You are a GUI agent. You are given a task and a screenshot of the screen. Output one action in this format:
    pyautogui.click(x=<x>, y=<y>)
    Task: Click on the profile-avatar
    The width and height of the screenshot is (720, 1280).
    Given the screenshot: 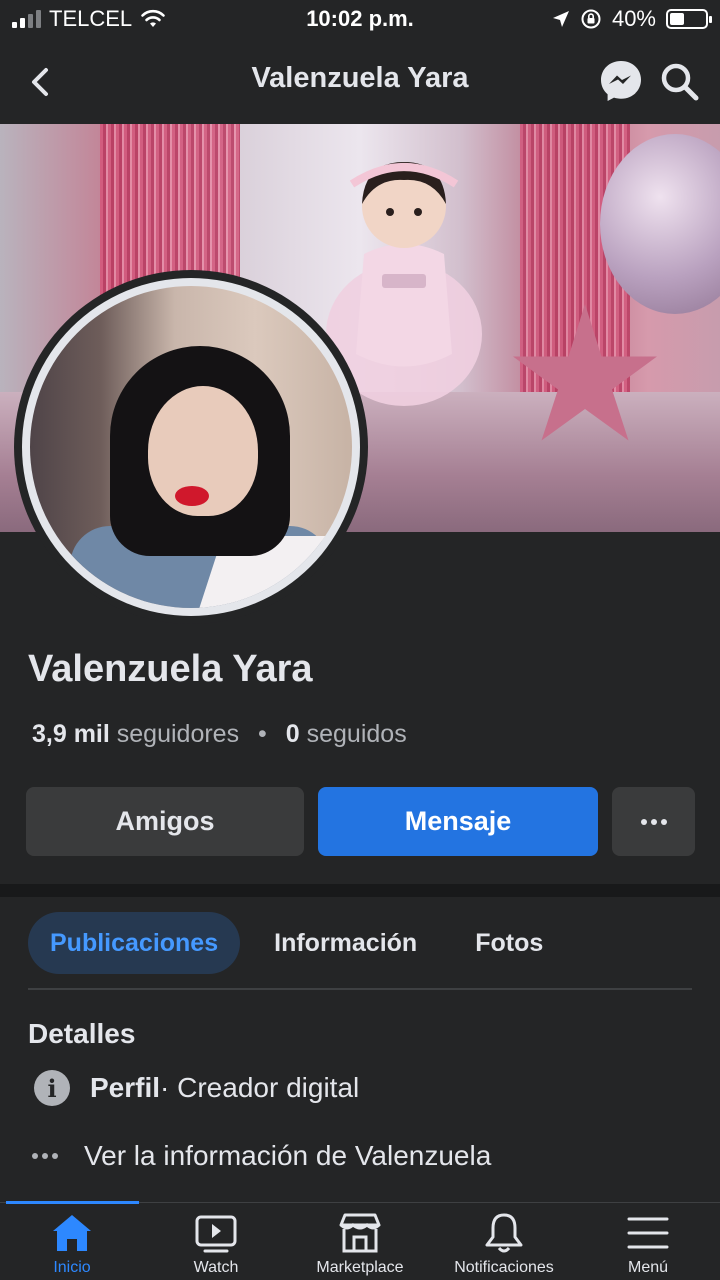 What is the action you would take?
    pyautogui.click(x=191, y=447)
    